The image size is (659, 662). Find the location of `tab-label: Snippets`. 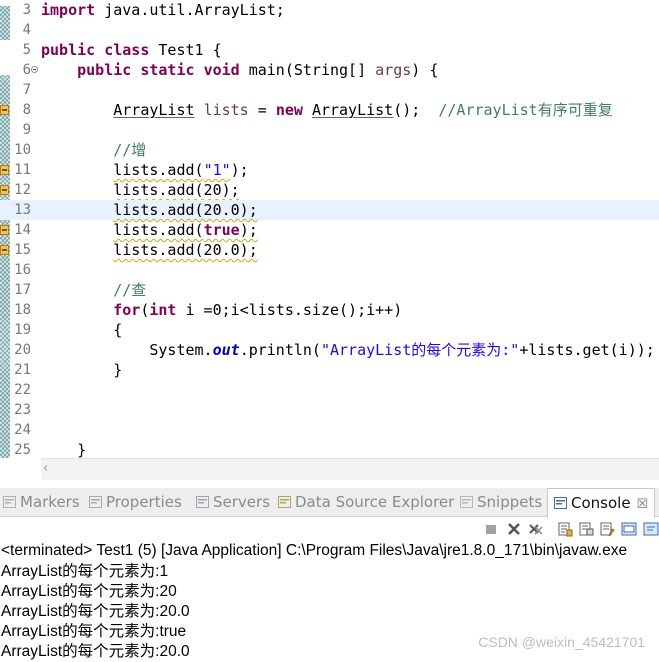

tab-label: Snippets is located at coordinates (510, 502).